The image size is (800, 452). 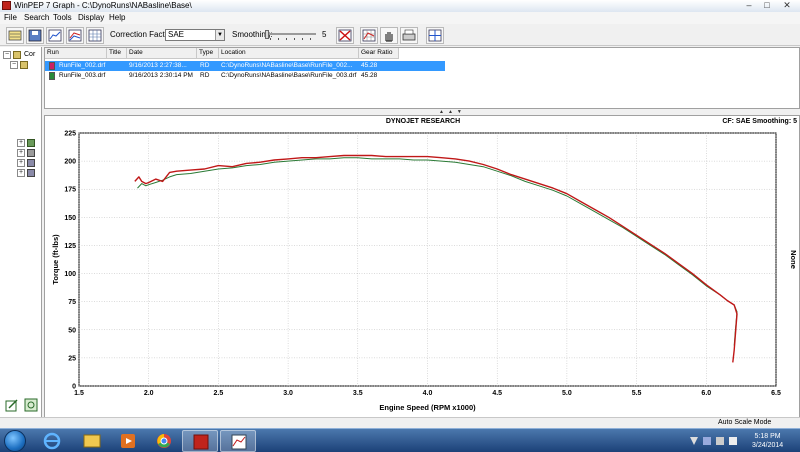 I want to click on smoothing-value: 5, so click(x=324, y=34).